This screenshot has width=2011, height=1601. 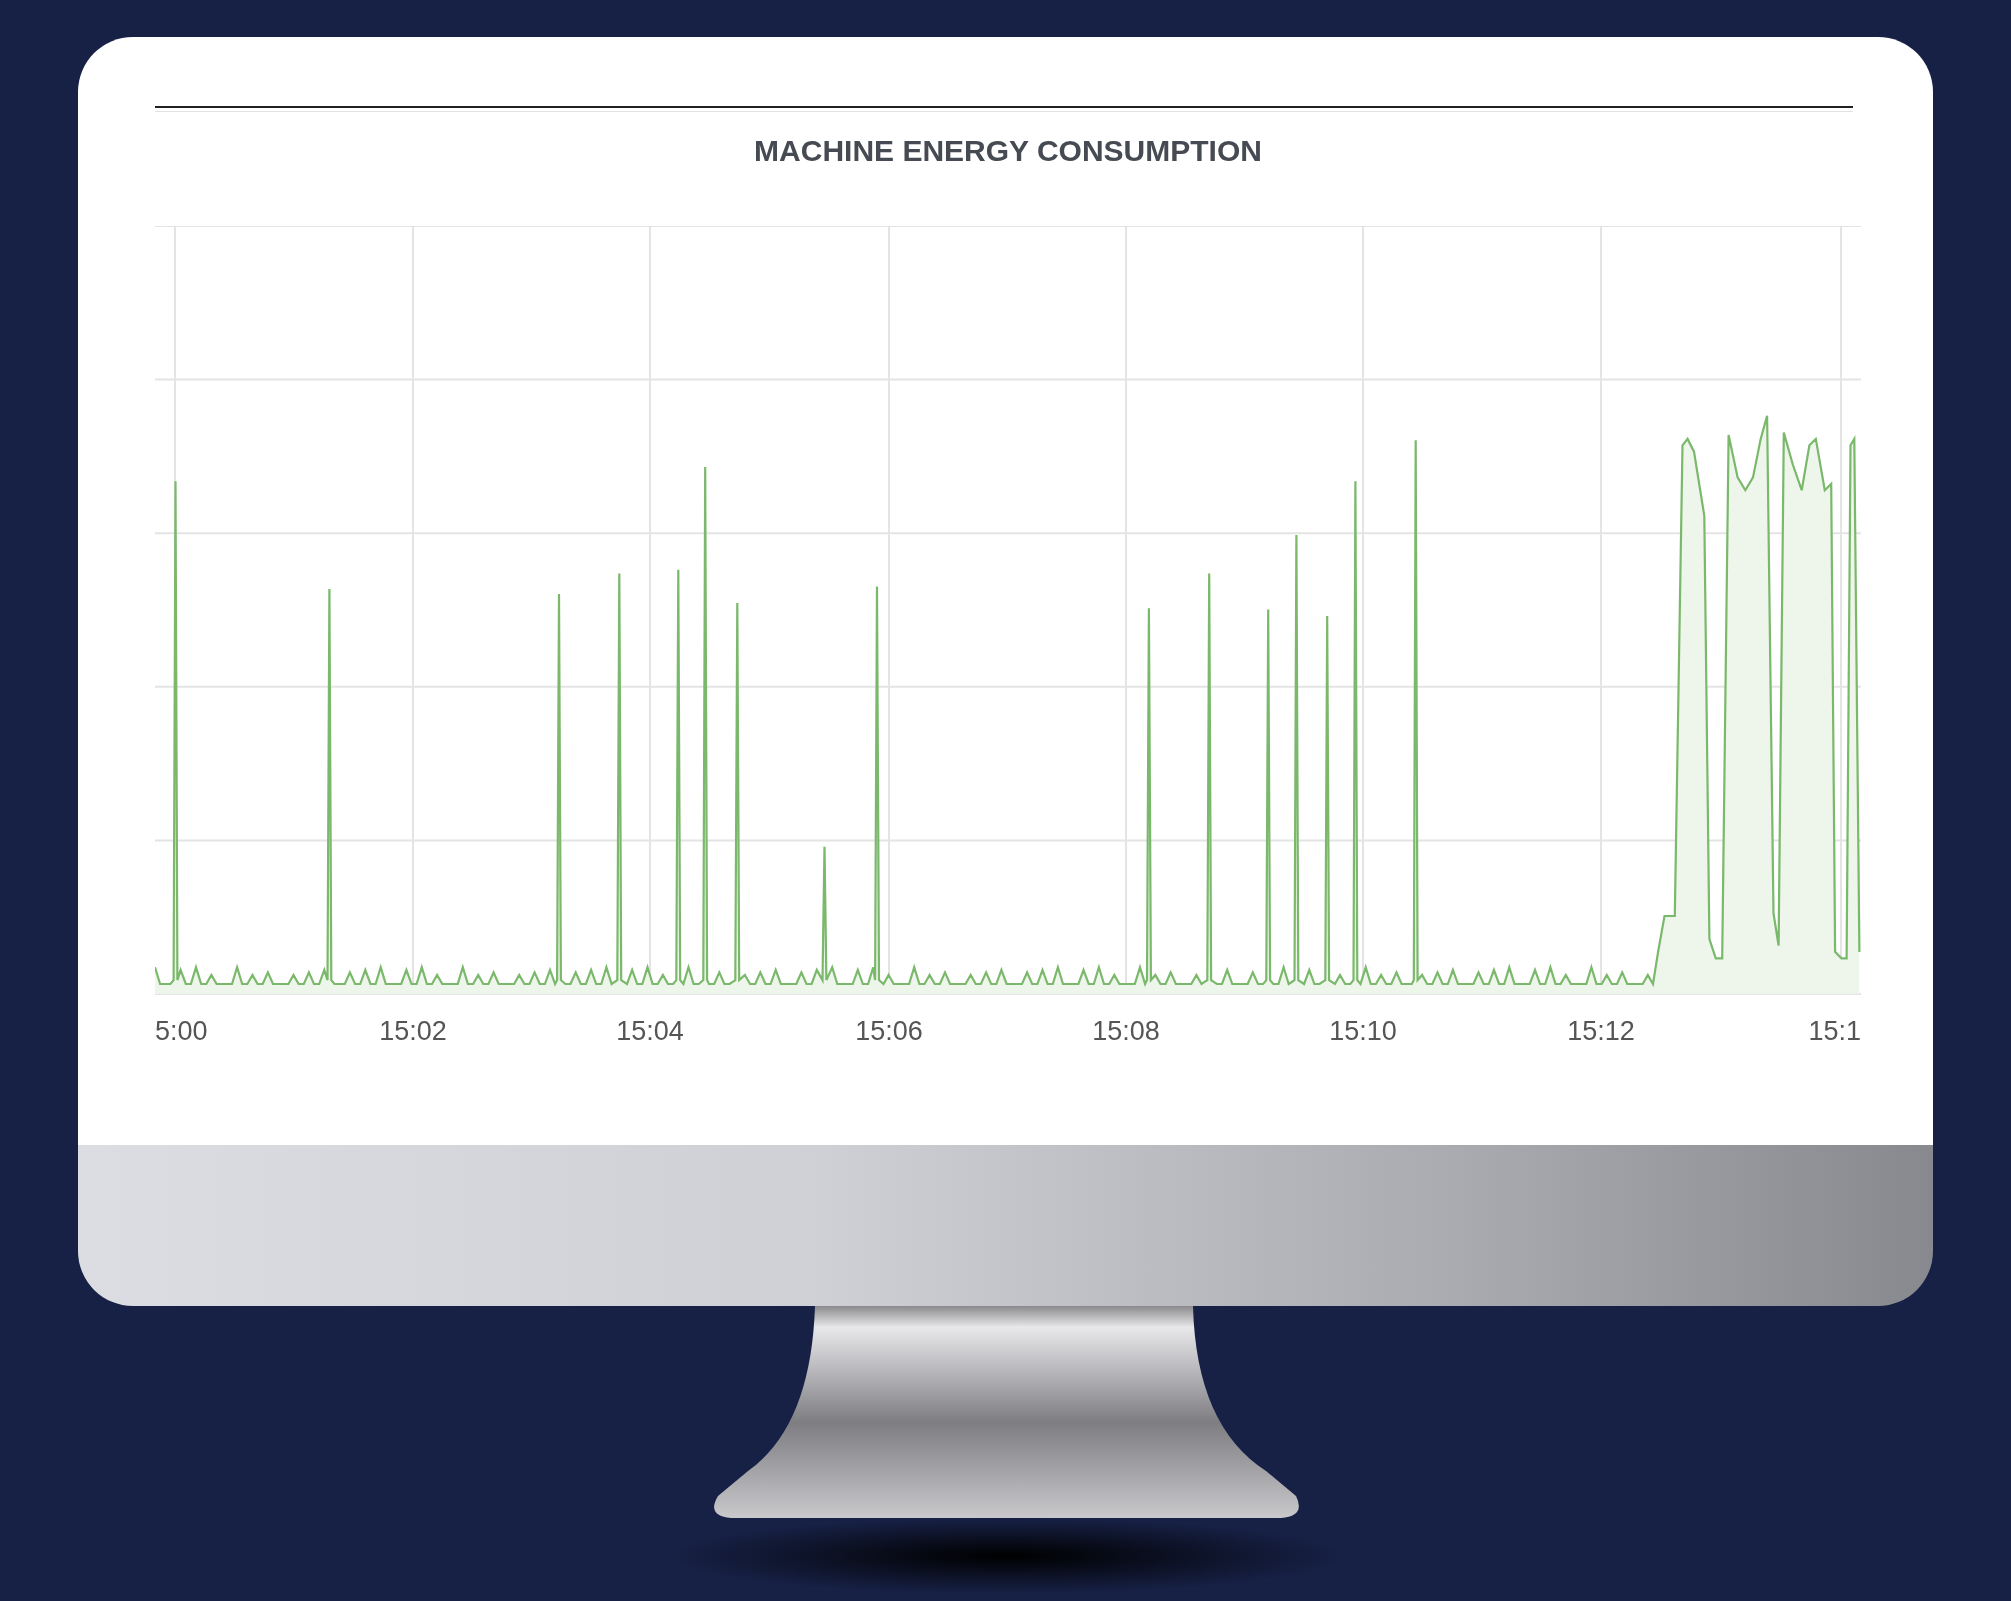 What do you see at coordinates (181, 1031) in the screenshot?
I see `x-axis-label: 5:00` at bounding box center [181, 1031].